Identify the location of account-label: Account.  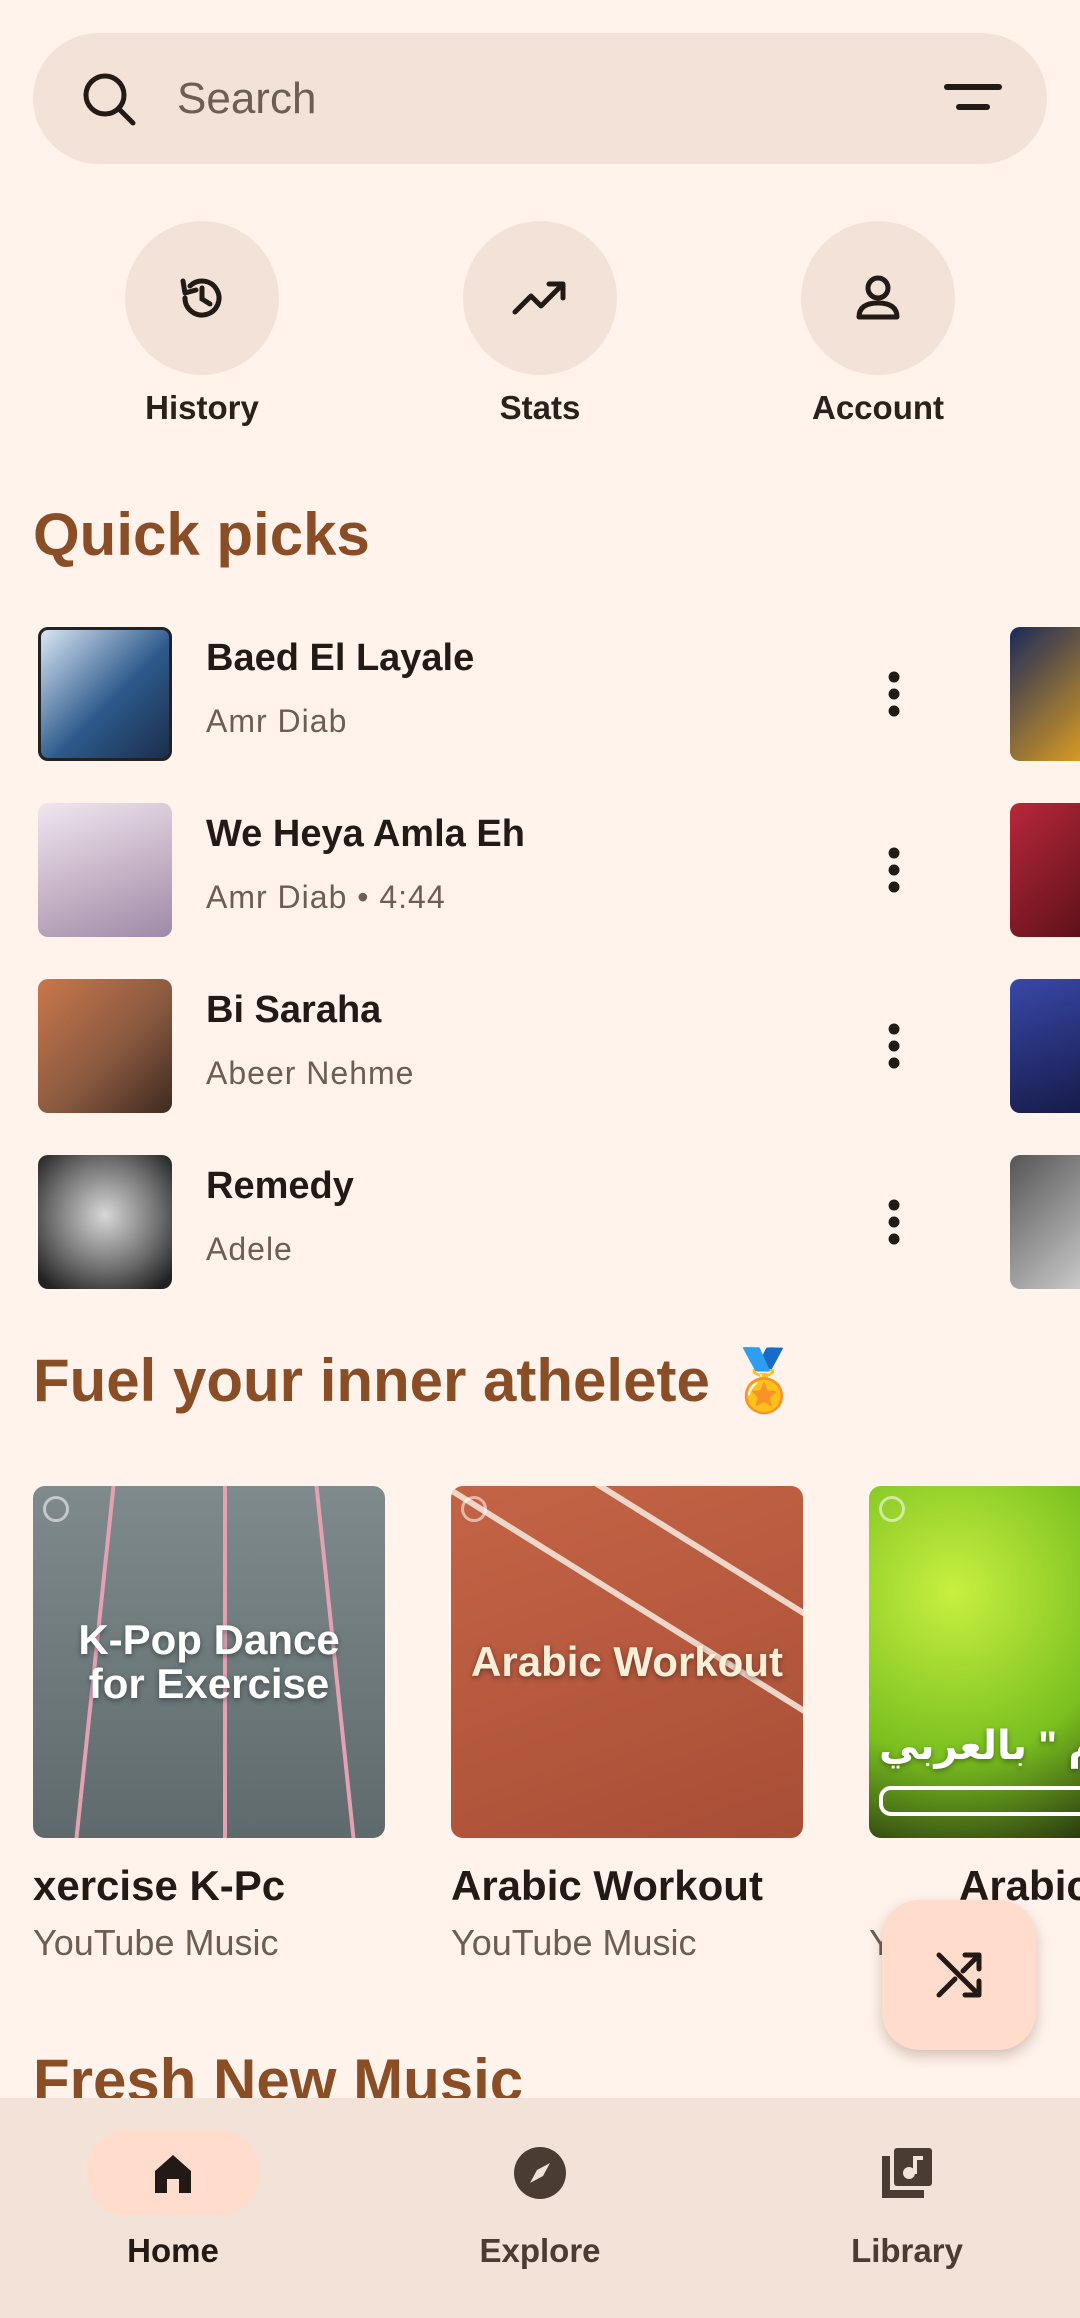
(878, 407).